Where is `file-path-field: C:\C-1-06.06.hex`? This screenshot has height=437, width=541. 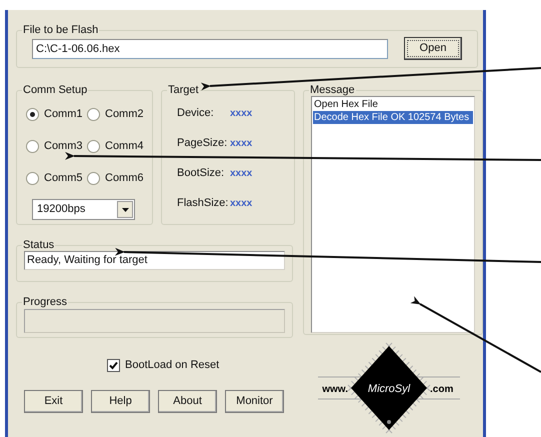
file-path-field: C:\C-1-06.06.hex is located at coordinates (210, 48).